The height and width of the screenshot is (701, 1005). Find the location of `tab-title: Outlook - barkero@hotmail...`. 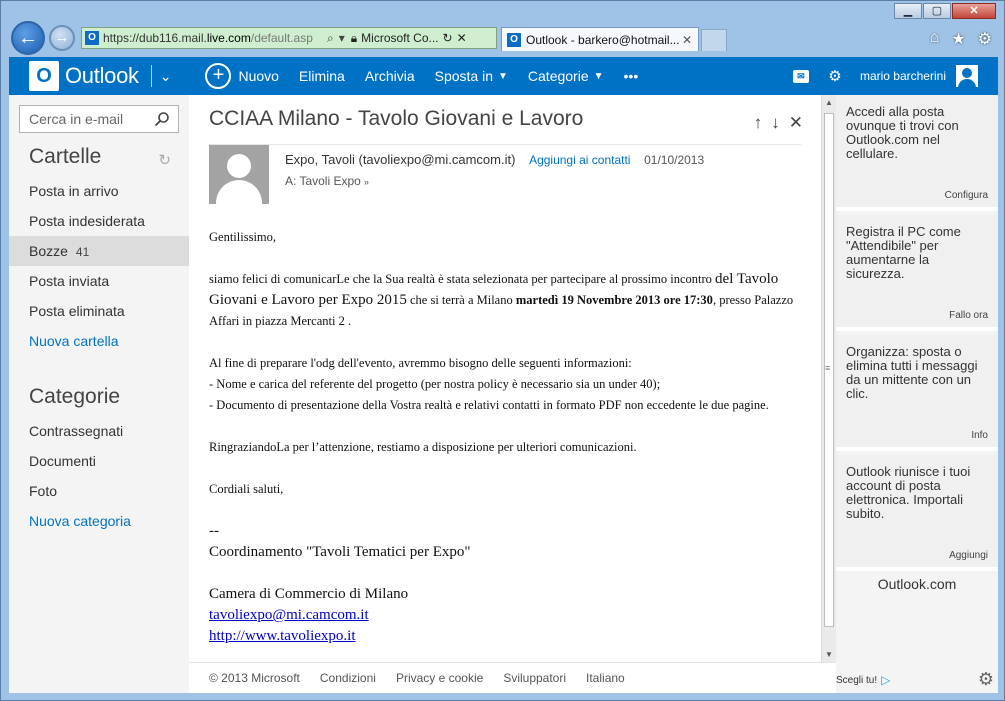

tab-title: Outlook - barkero@hotmail... is located at coordinates (603, 39).